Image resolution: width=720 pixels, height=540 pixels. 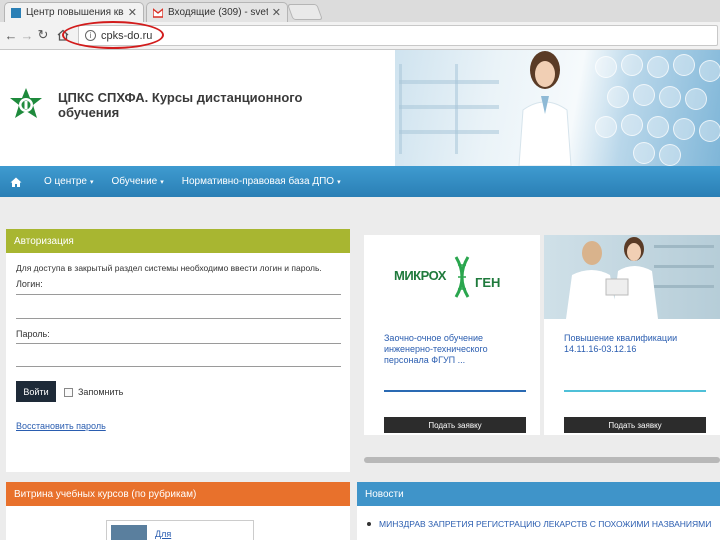 I want to click on header-banner-image, so click(x=557, y=108).